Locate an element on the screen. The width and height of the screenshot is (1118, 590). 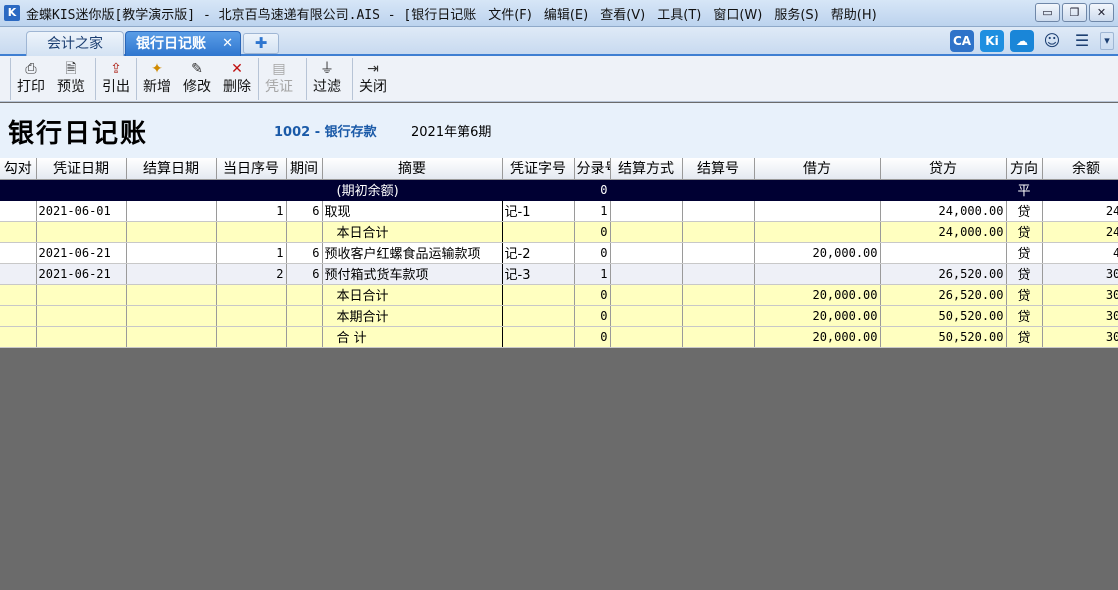
table-row: 2021-06-21 26预付箱式货车款项记-31 26,520.00贷30, is located at coordinates (559, 274).